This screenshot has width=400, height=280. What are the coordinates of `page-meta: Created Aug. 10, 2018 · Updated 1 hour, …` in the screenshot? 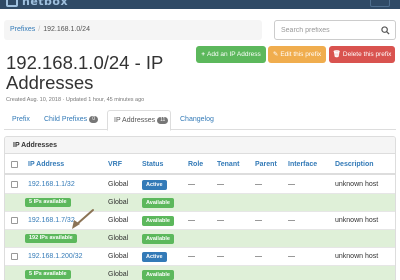 It's located at (75, 100).